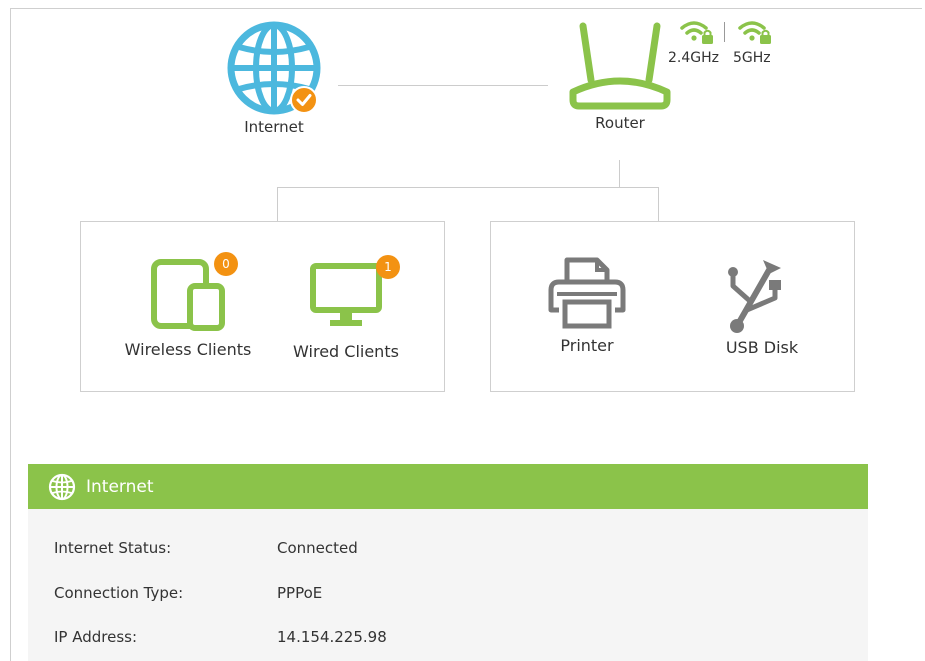 This screenshot has height=661, width=925. What do you see at coordinates (388, 267) in the screenshot?
I see `wired-count-badge: 1` at bounding box center [388, 267].